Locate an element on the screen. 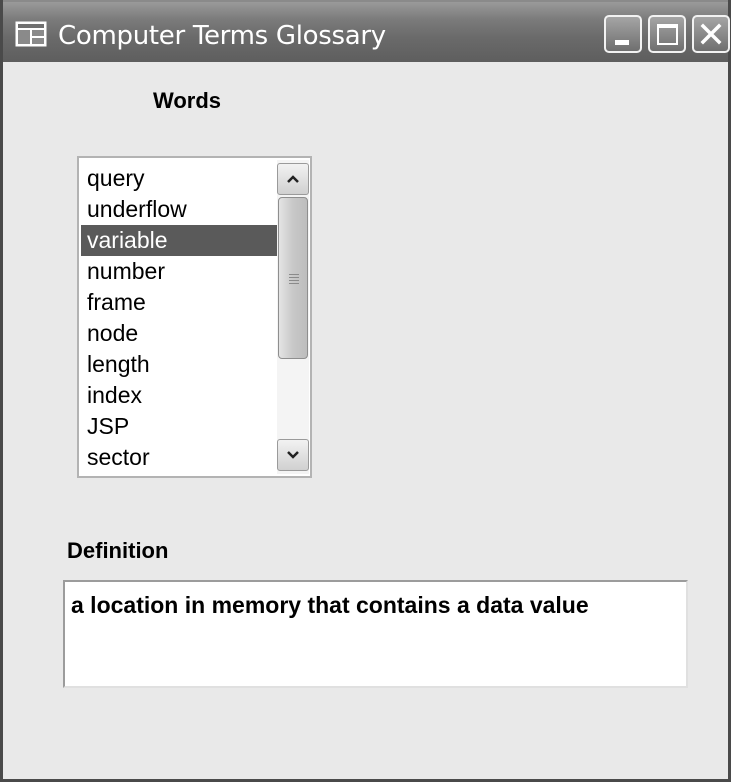 This screenshot has width=731, height=782. list-item-selected: variable is located at coordinates (179, 240).